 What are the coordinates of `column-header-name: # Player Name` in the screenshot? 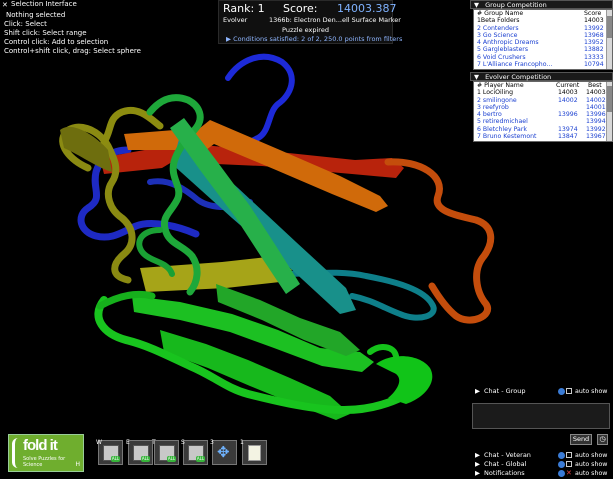 It's located at (500, 85).